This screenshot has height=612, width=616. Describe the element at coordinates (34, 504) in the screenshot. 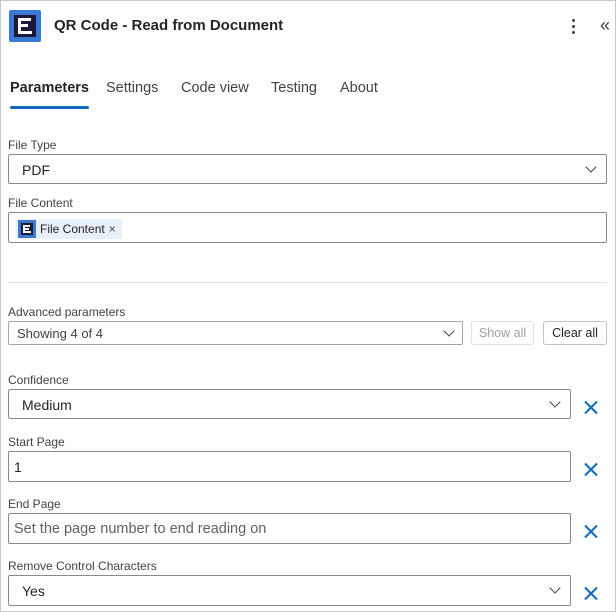

I see `end-page-label: End Page` at that location.